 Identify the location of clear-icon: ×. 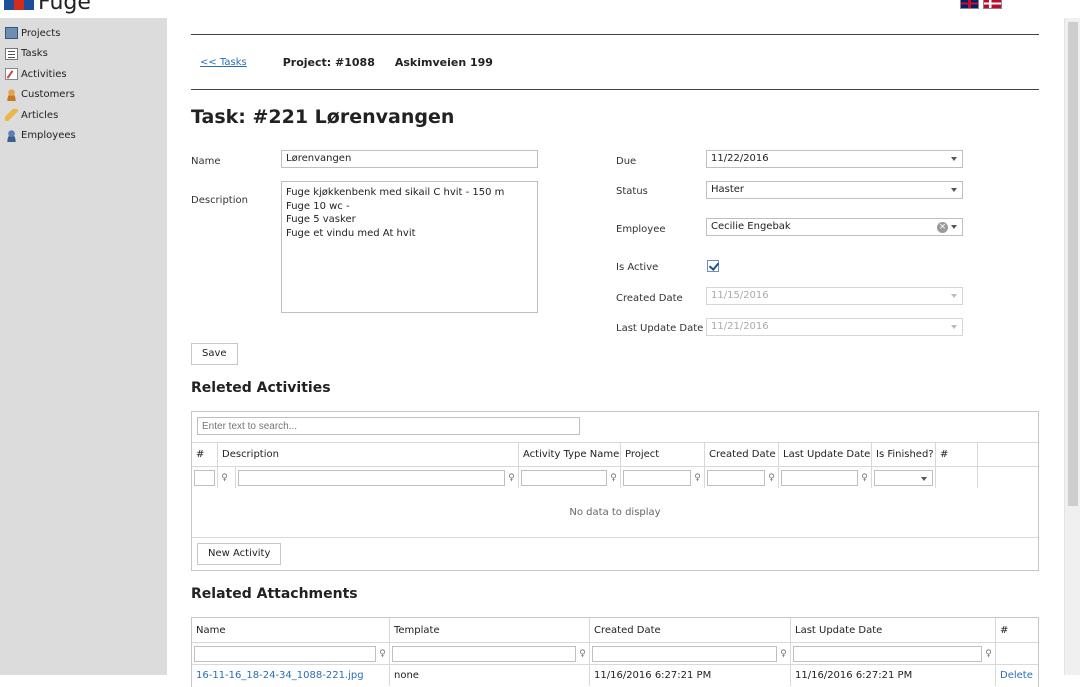
(942, 227).